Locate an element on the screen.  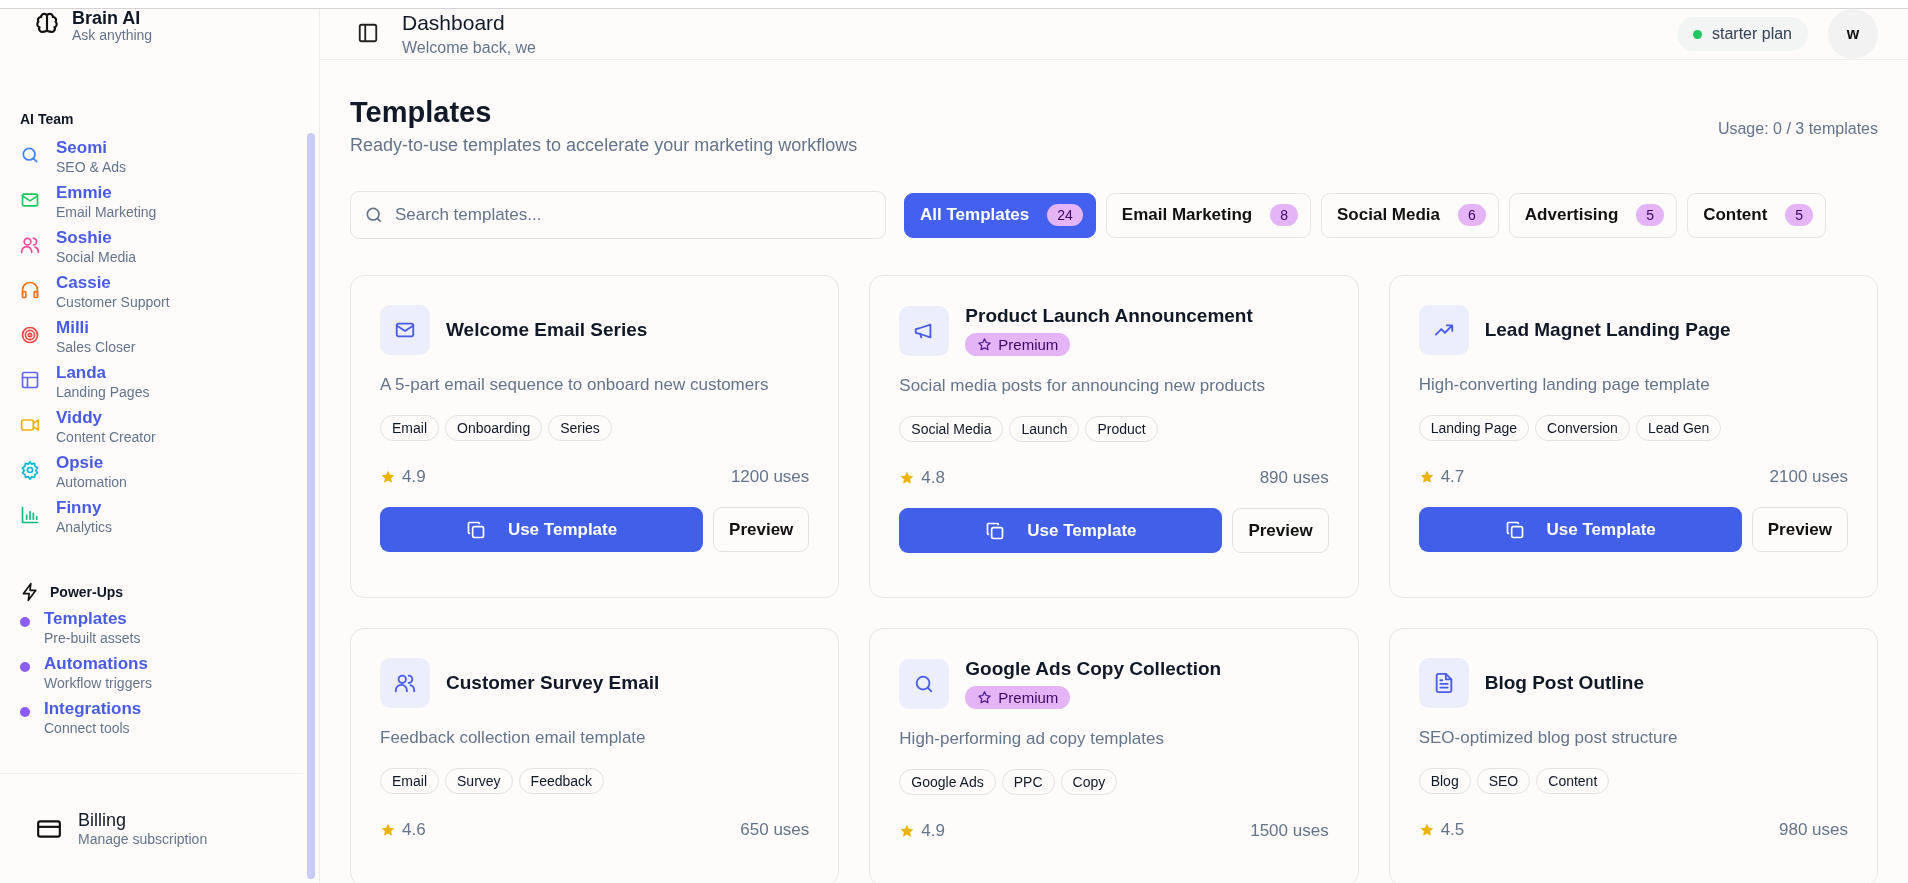
uses-count: 2100 uses is located at coordinates (1808, 477).